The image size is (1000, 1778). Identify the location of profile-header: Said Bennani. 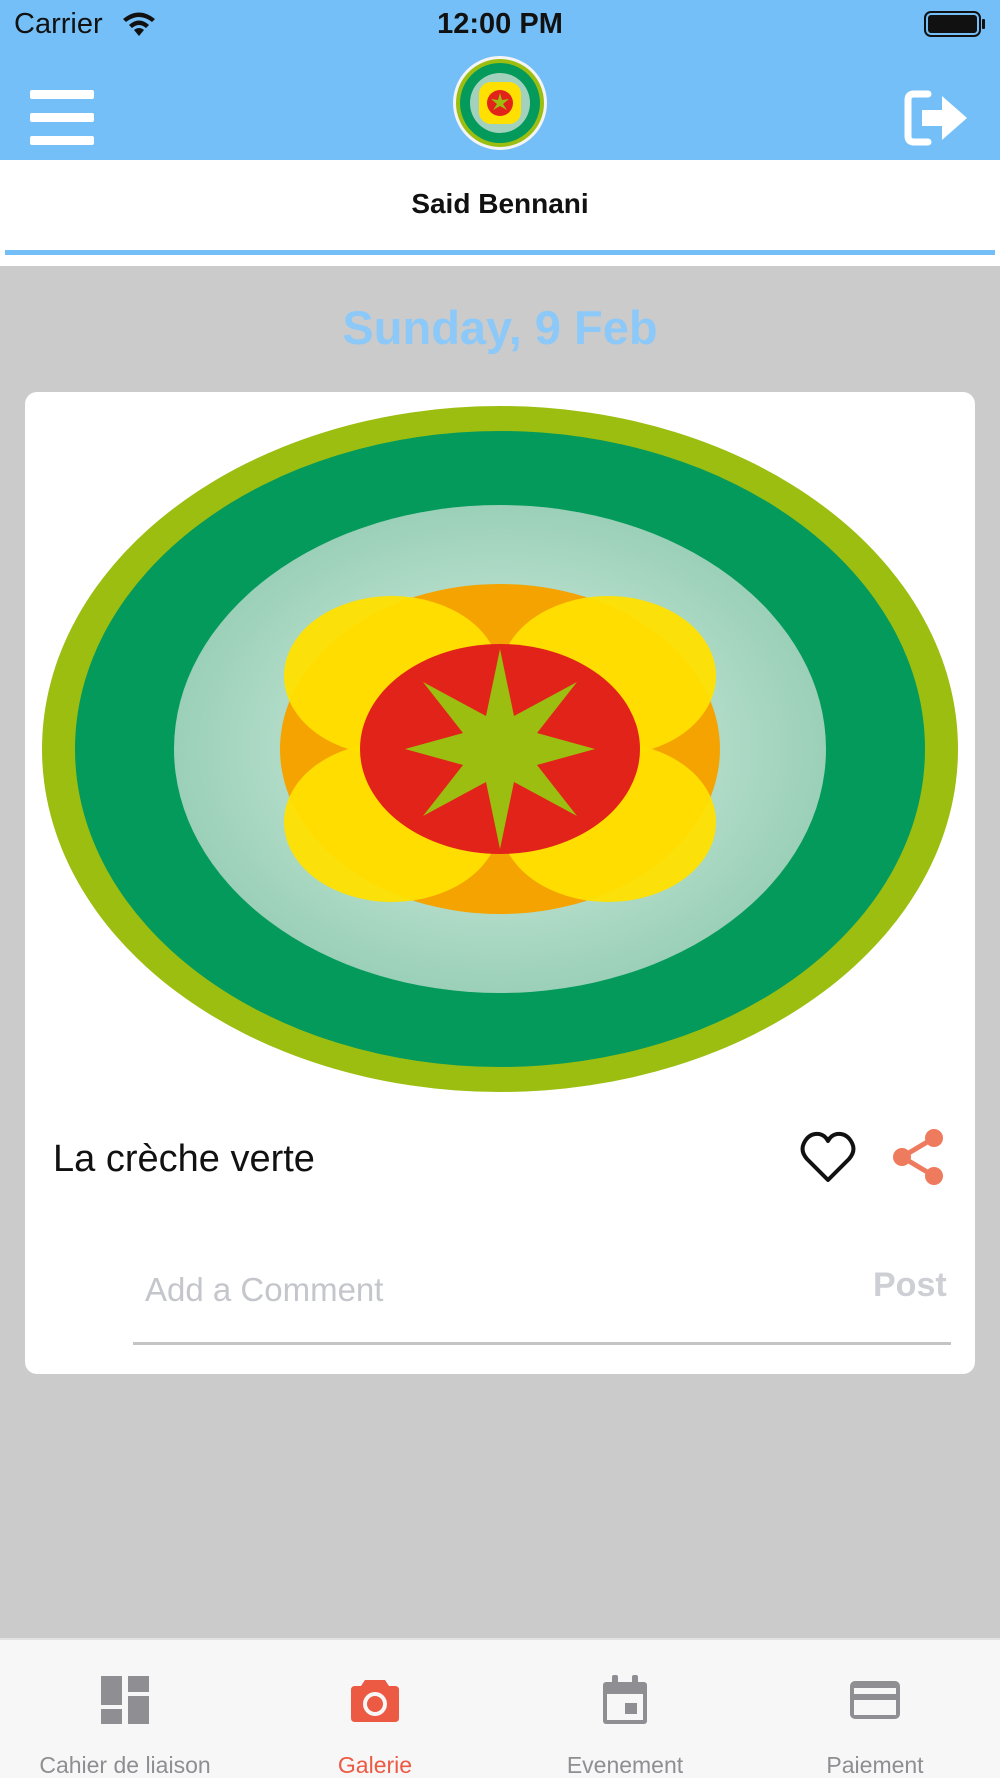
(500, 213).